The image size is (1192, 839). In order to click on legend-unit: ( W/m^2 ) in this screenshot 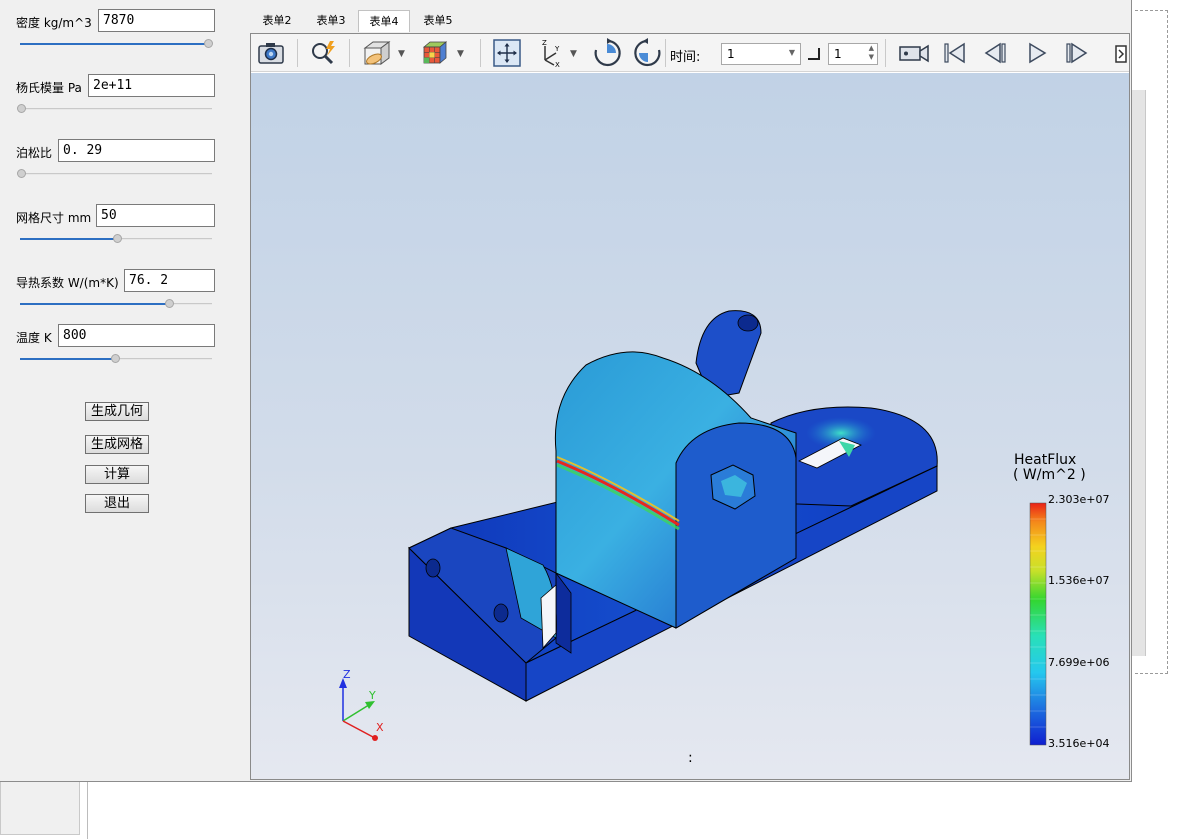, I will do `click(1049, 475)`.